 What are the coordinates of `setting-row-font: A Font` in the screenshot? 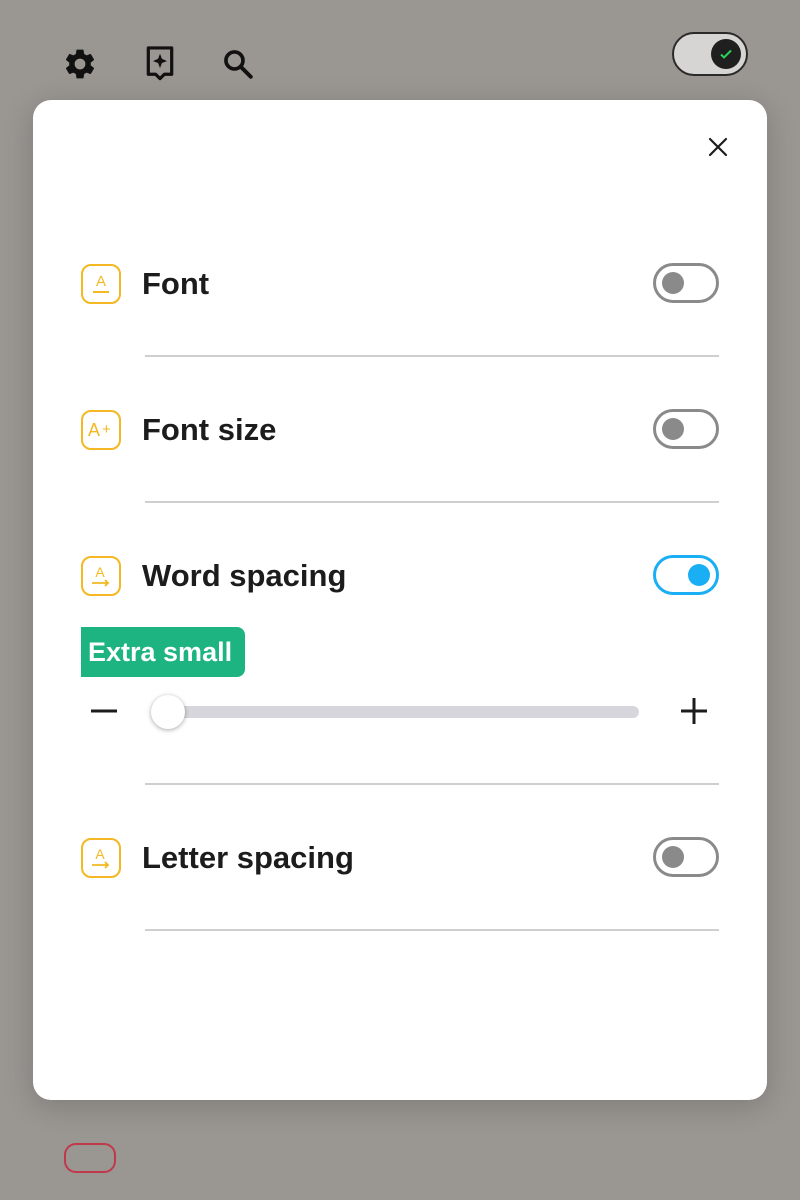 It's located at (400, 286).